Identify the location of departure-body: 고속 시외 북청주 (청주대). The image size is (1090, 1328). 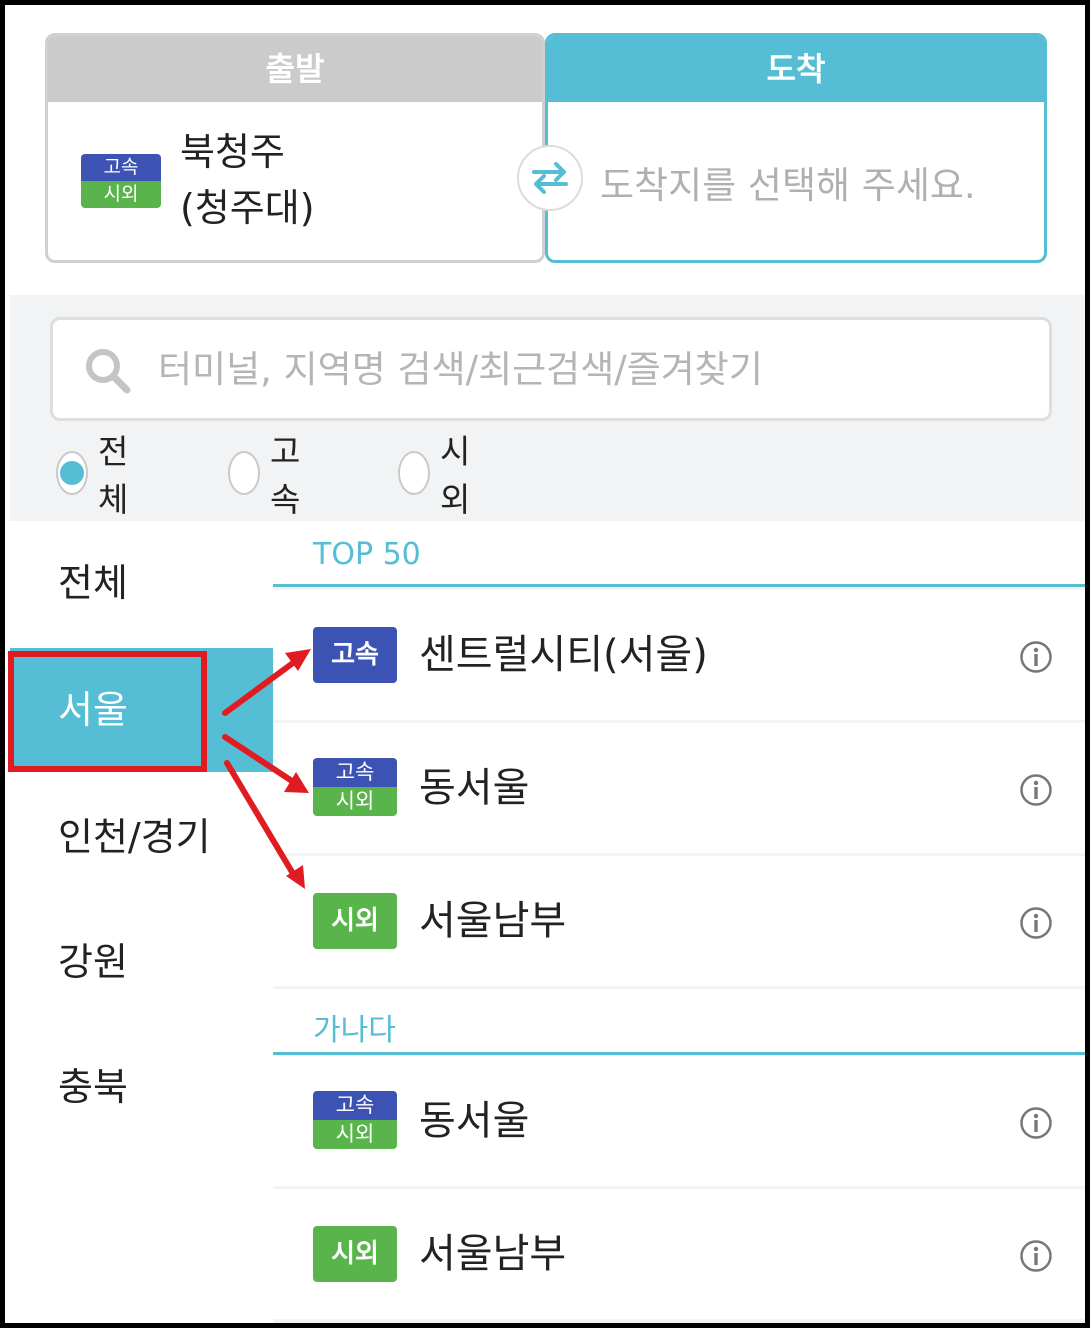
(295, 181).